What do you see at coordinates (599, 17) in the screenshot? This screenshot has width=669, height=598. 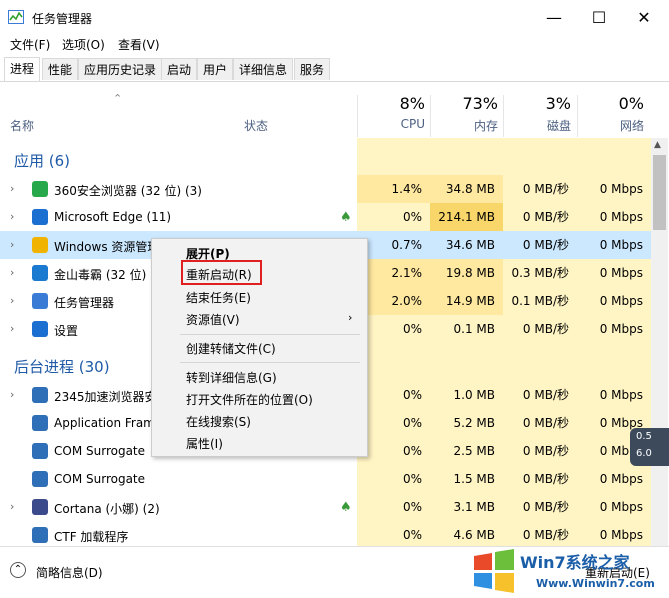 I see `maximize-button: ☐` at bounding box center [599, 17].